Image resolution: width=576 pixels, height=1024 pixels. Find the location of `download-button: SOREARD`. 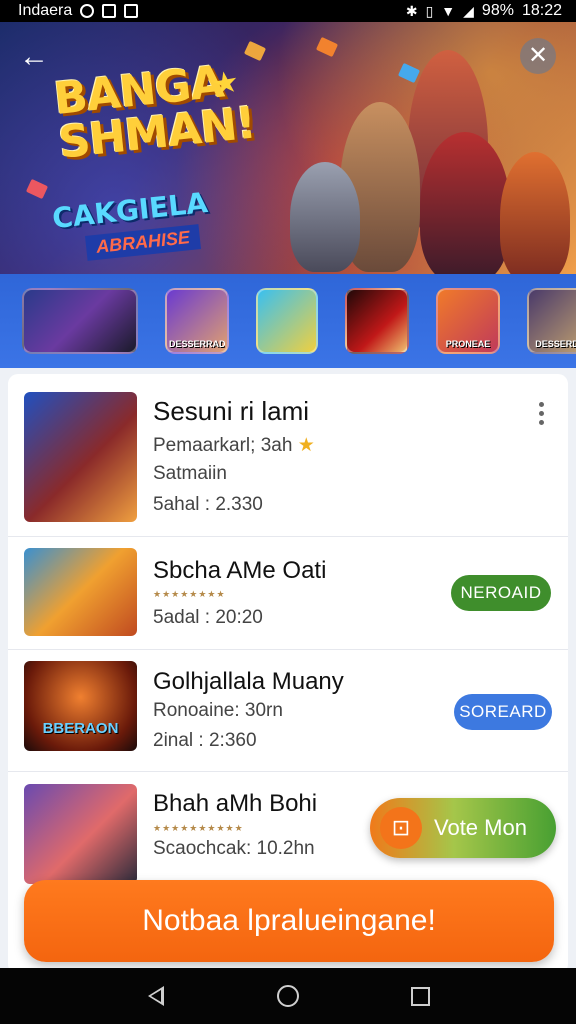

download-button: SOREARD is located at coordinates (503, 712).